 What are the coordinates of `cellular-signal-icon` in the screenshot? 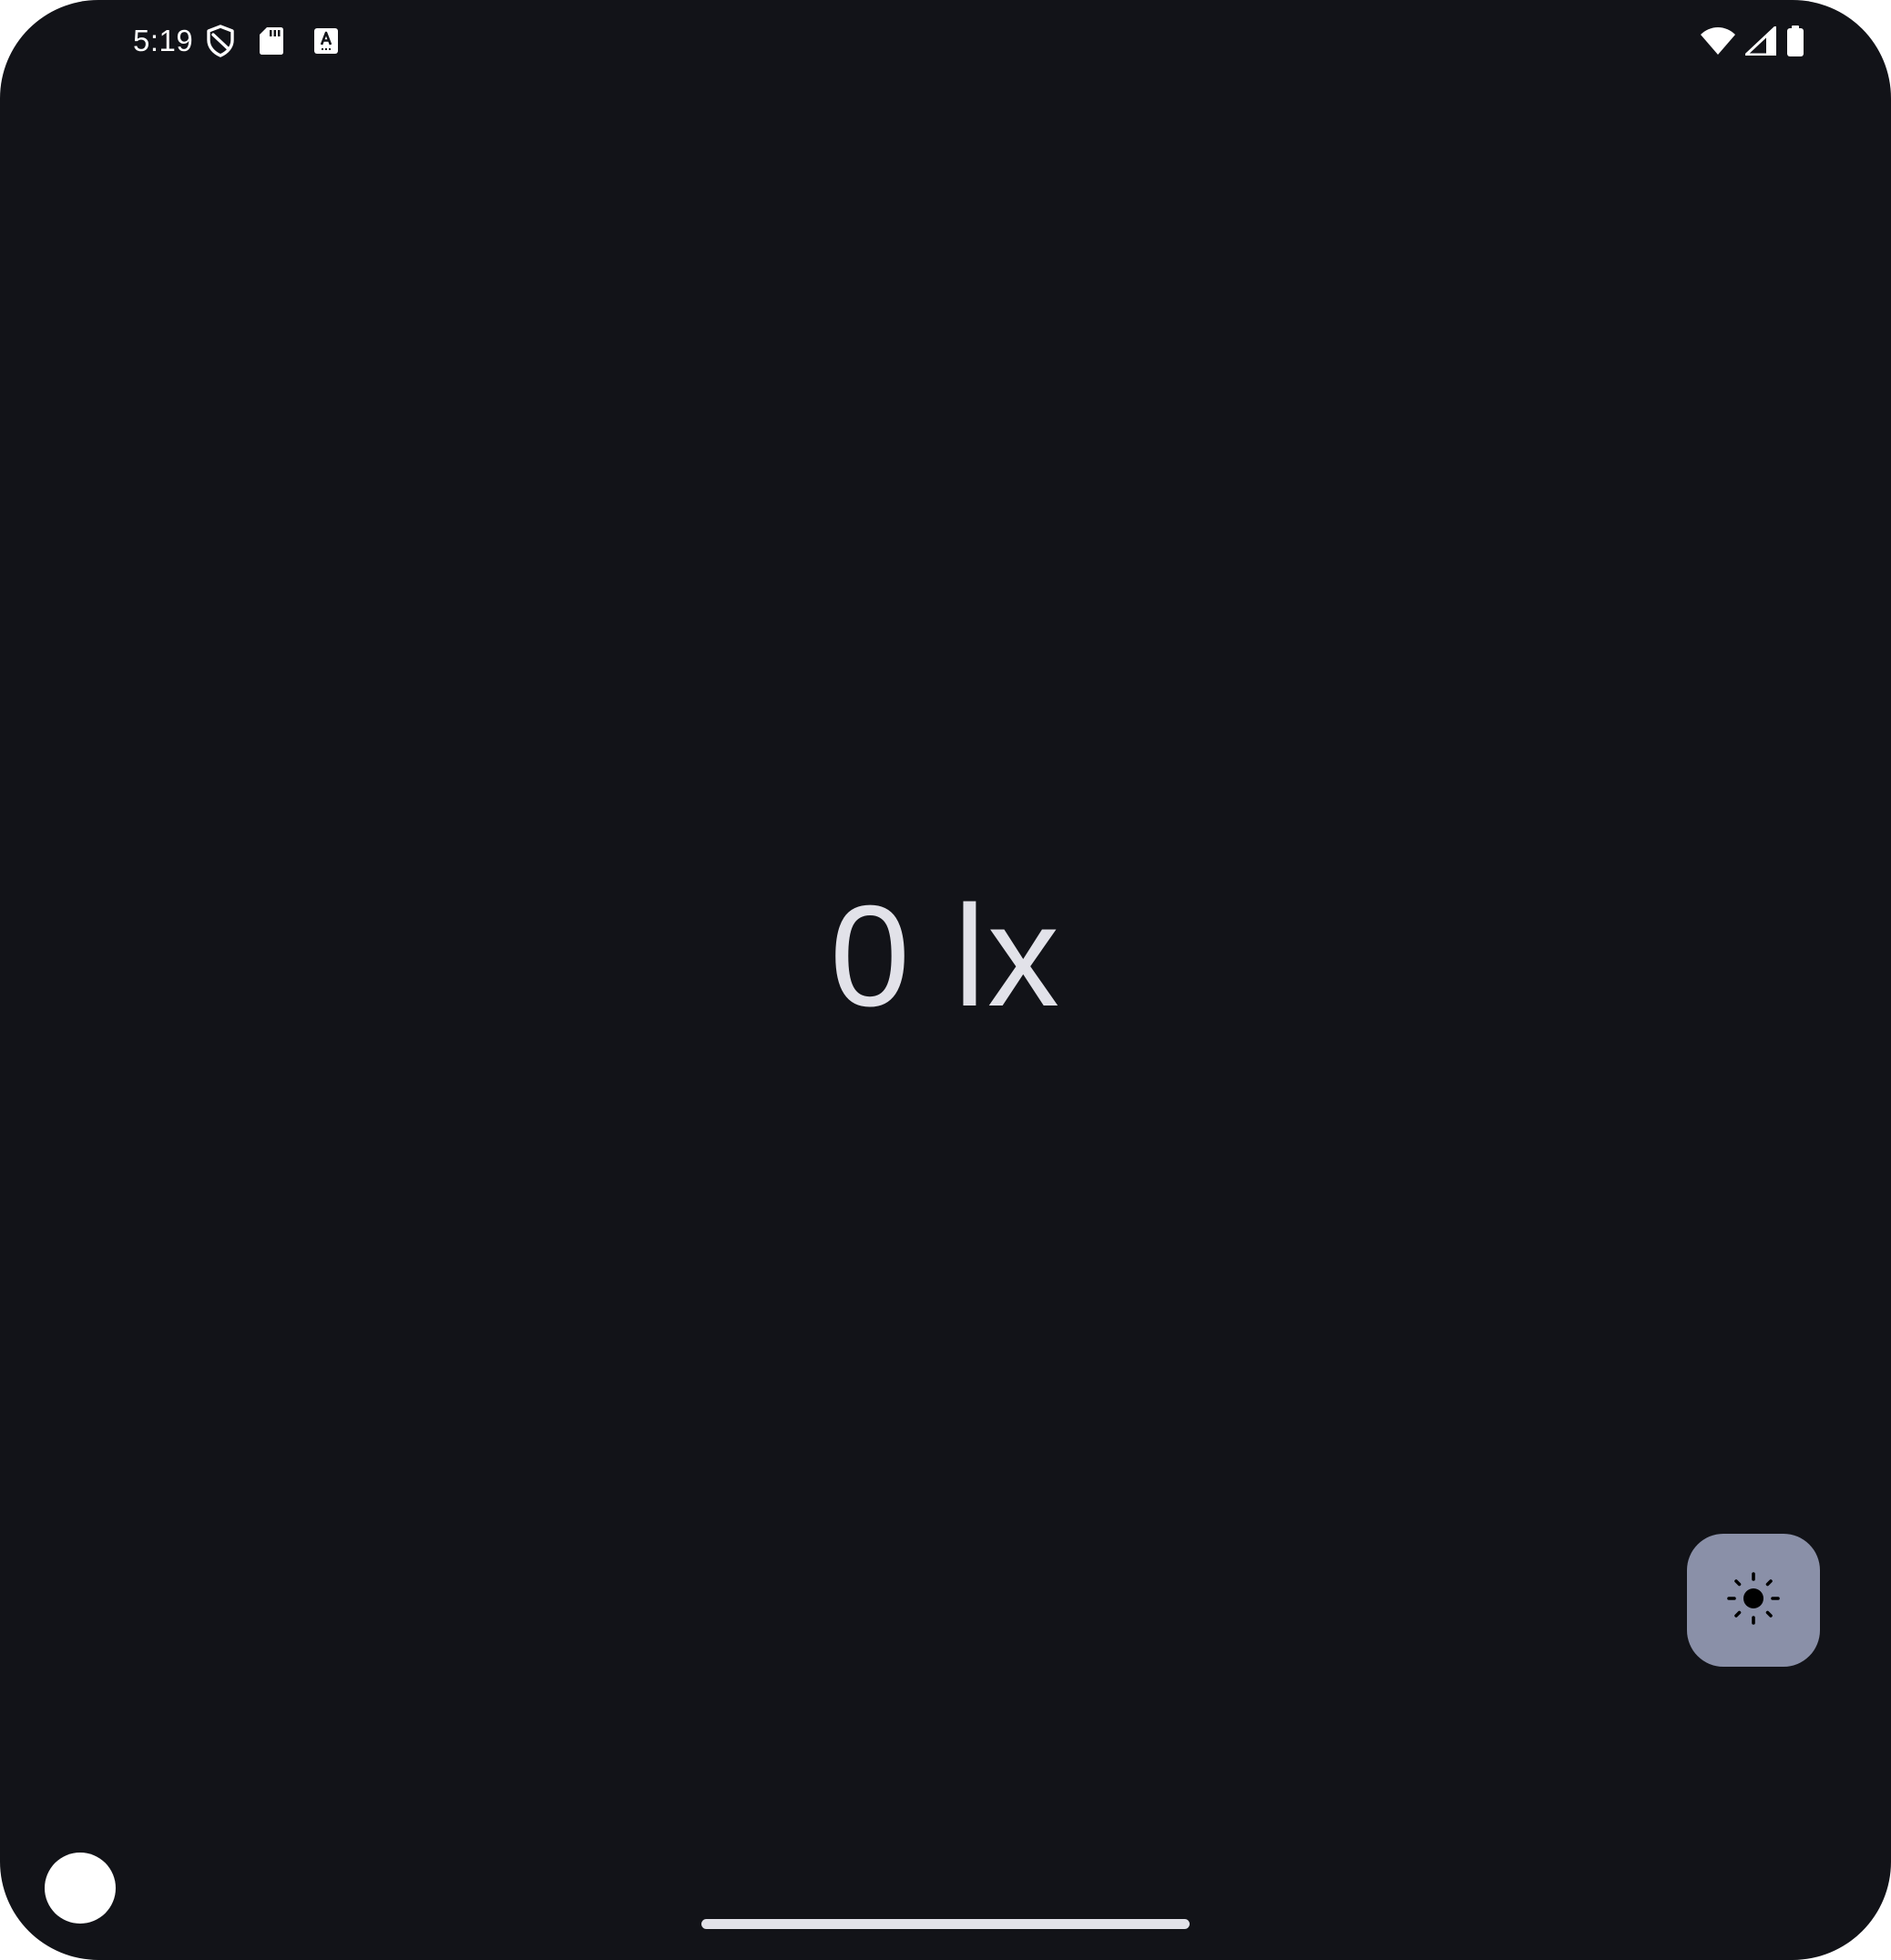 It's located at (1761, 41).